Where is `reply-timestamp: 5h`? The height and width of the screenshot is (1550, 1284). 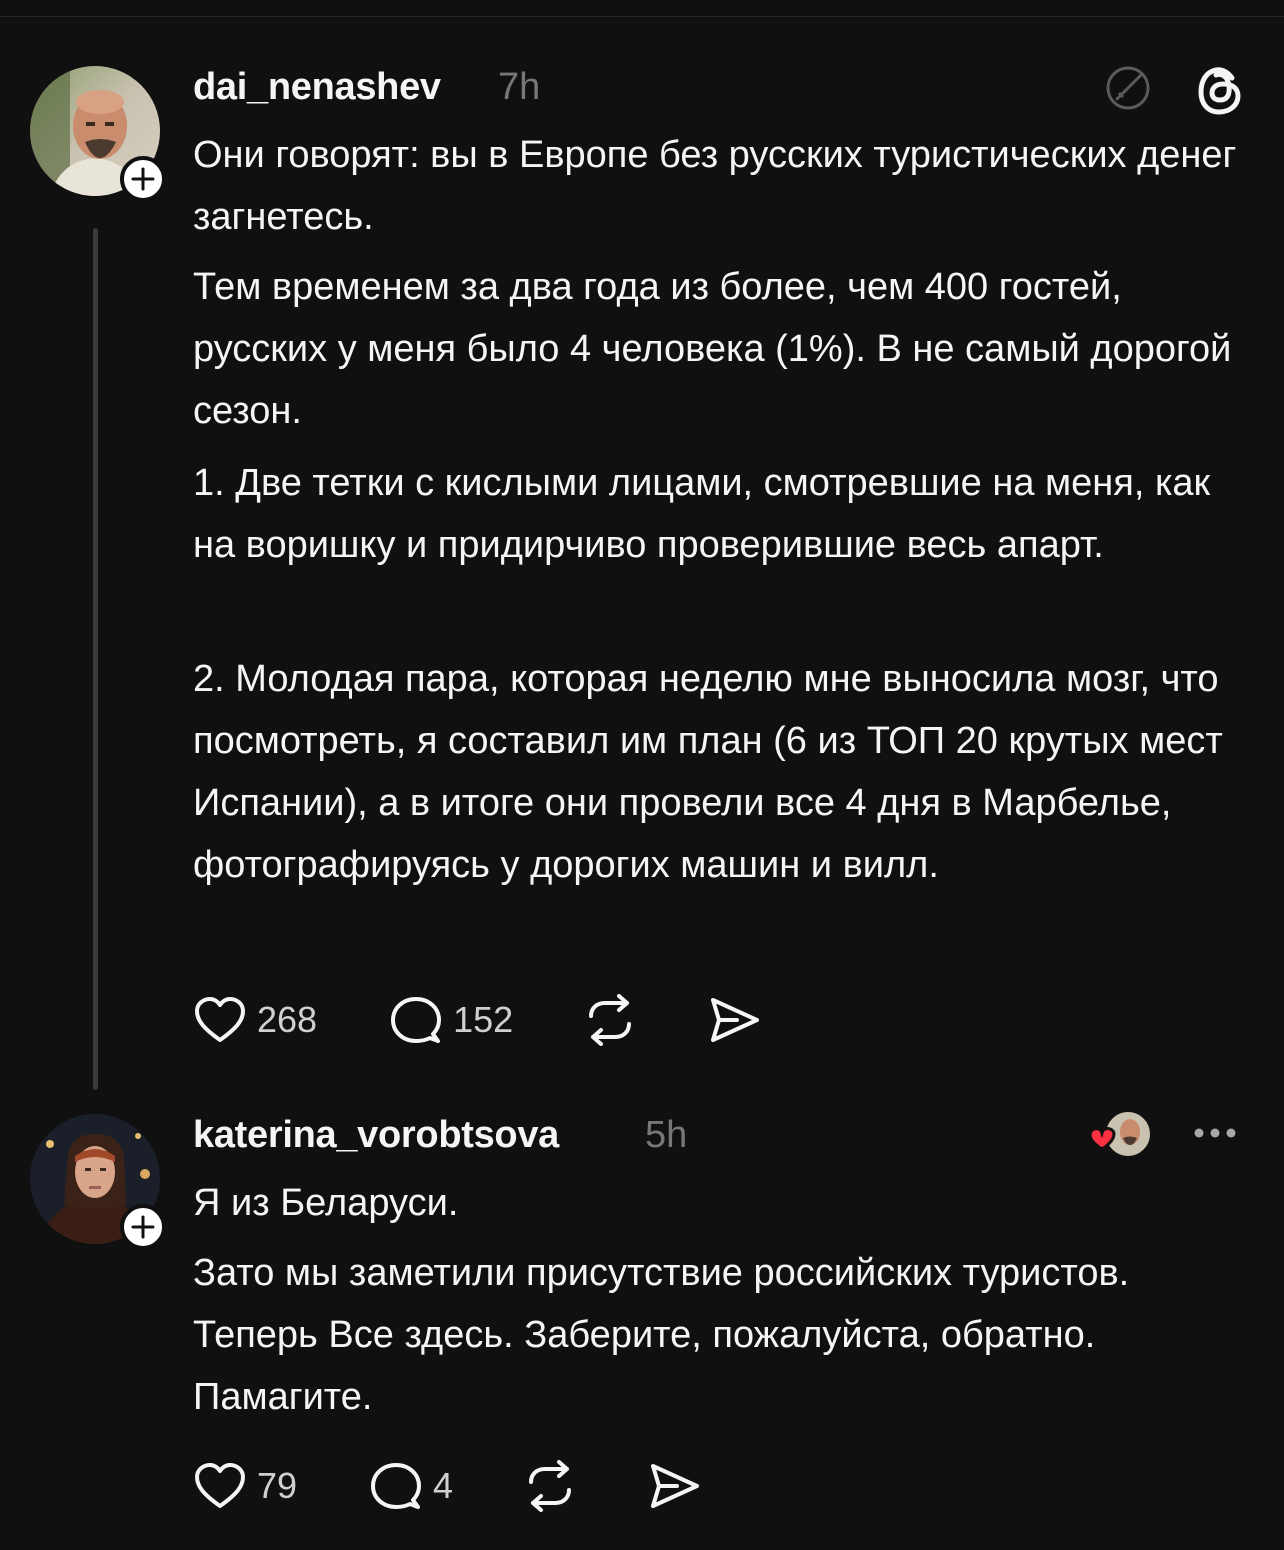 reply-timestamp: 5h is located at coordinates (666, 1135).